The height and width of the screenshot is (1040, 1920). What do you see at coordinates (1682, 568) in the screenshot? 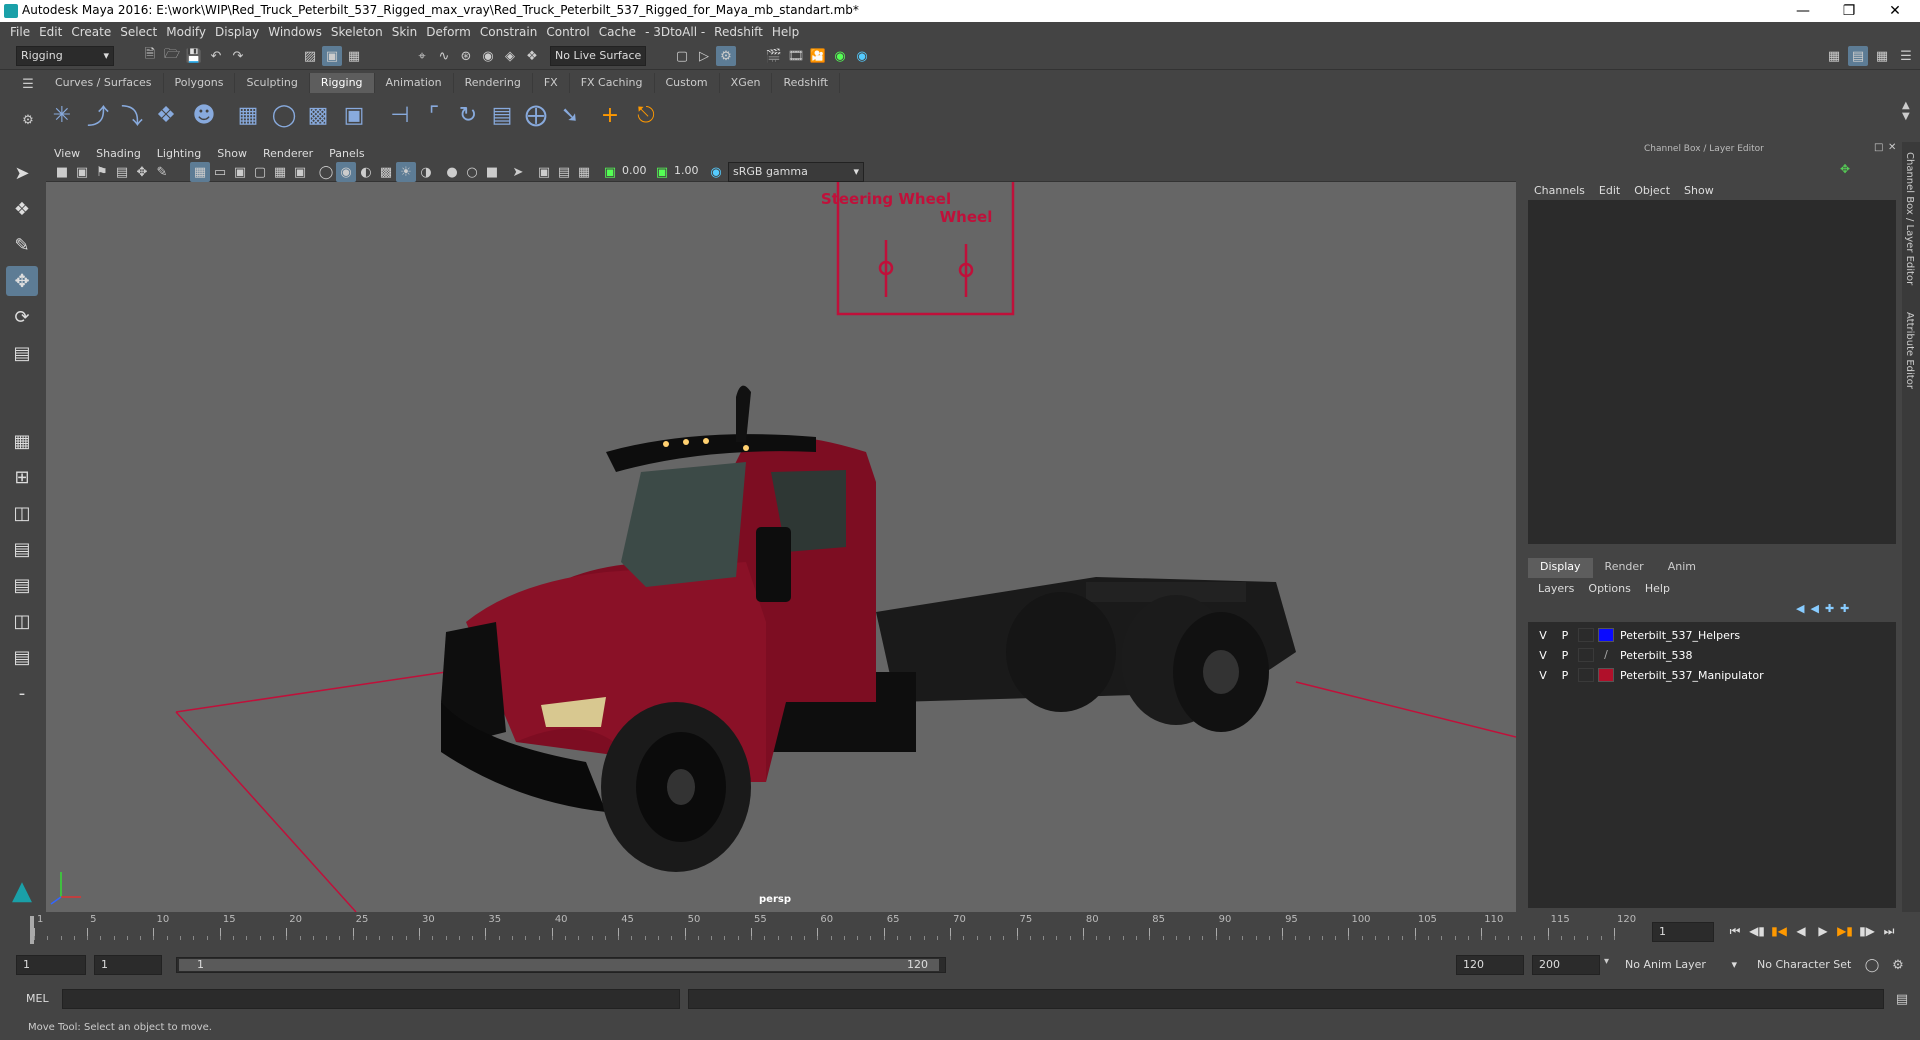
I see `layer-tab-anim: Anim` at bounding box center [1682, 568].